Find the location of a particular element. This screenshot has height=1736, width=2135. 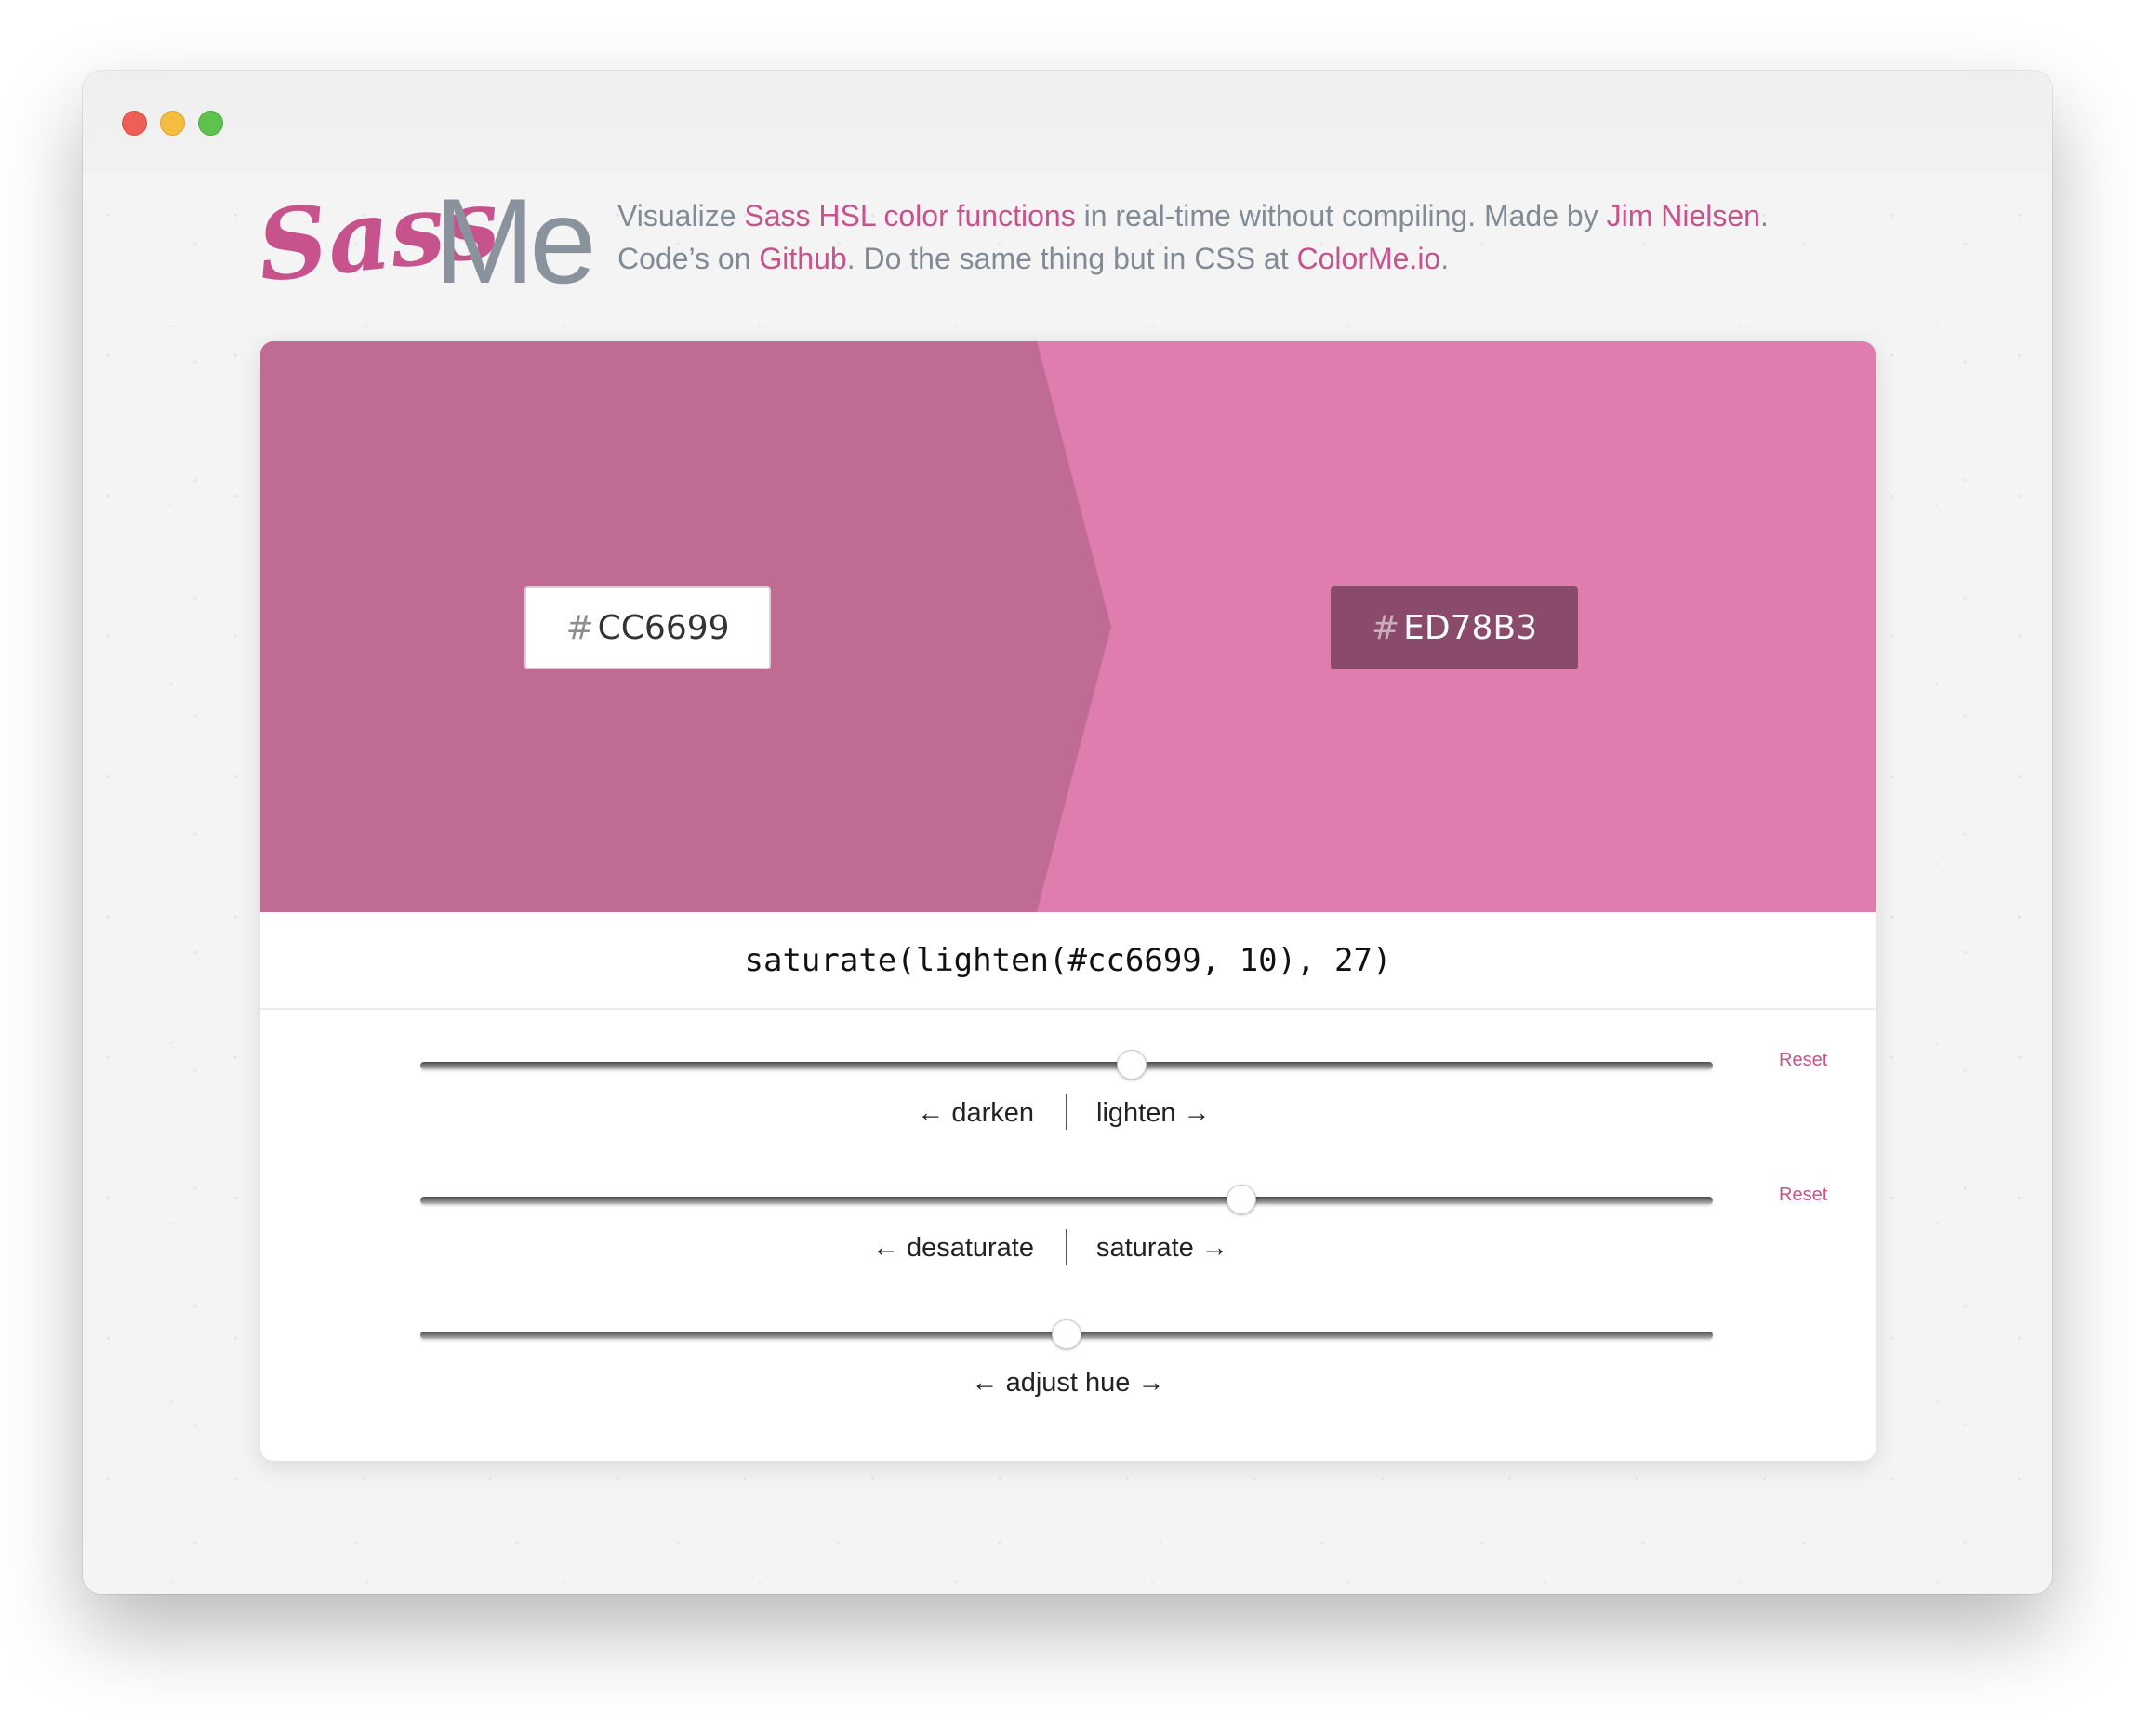

logo-me-text: Me is located at coordinates (512, 241).